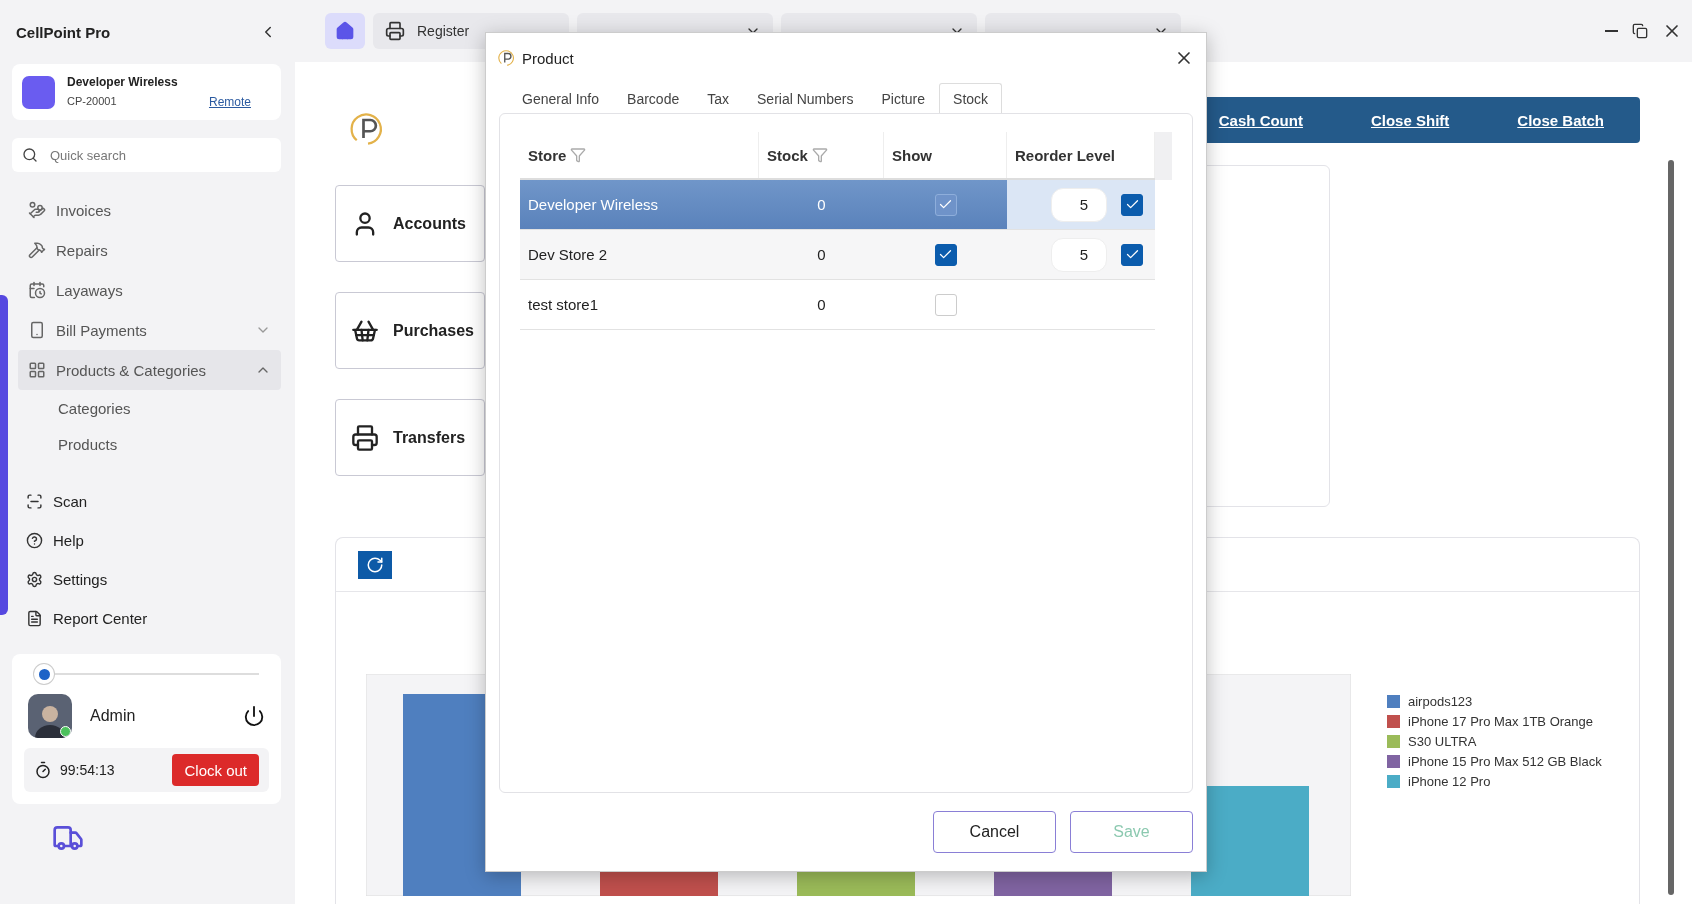 This screenshot has height=904, width=1692. Describe the element at coordinates (30, 155) in the screenshot. I see `search-icon` at that location.